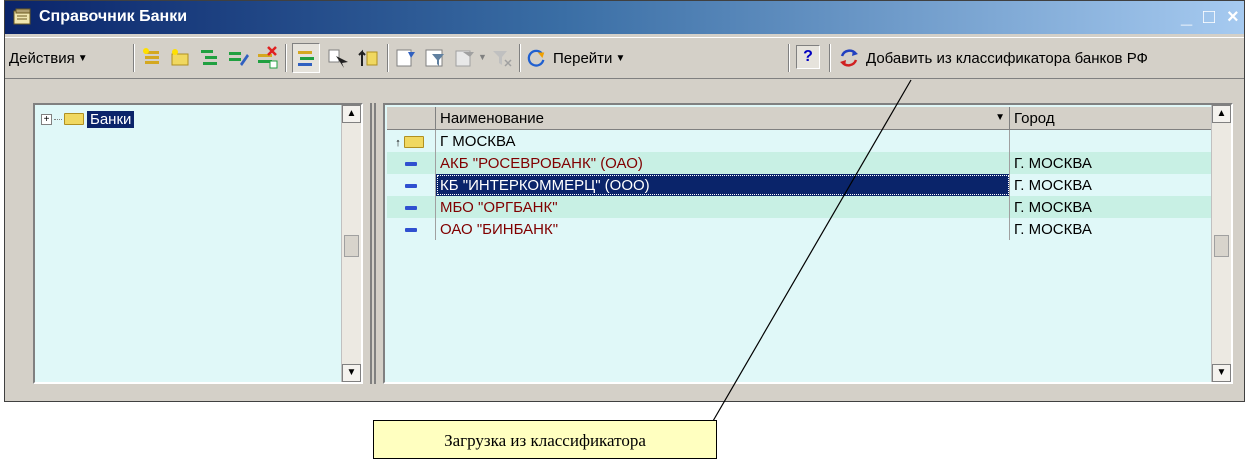 This screenshot has height=461, width=1245. I want to click on bank-name-cell: МБО "ОРГБАНК", so click(722, 207).